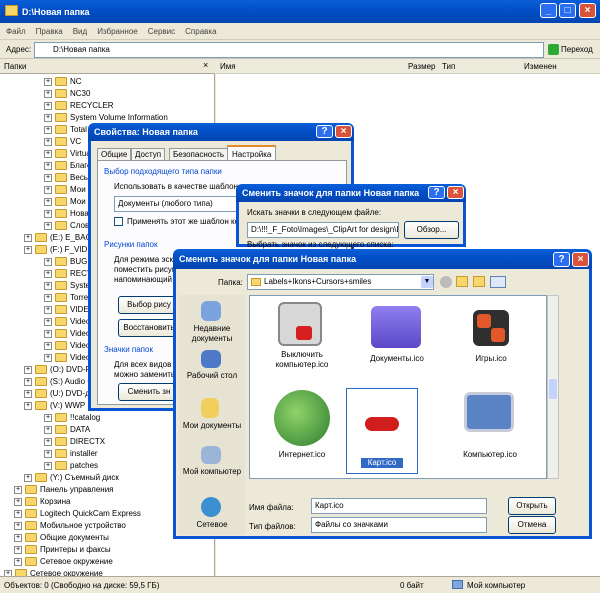  What do you see at coordinates (436, 192) in the screenshot?
I see `change-icon-help-button: ?` at bounding box center [436, 192].